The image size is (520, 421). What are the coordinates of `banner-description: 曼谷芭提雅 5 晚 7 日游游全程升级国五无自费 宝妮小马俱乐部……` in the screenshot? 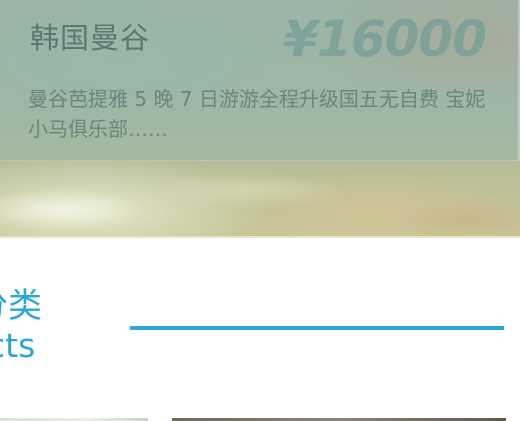 It's located at (257, 114).